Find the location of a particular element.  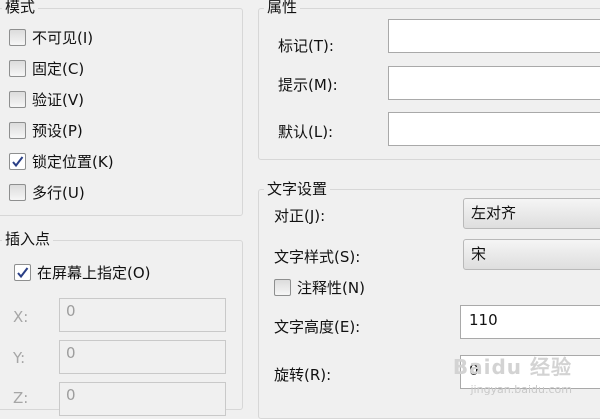

preset-checkbox: 预设(P) is located at coordinates (46, 130).